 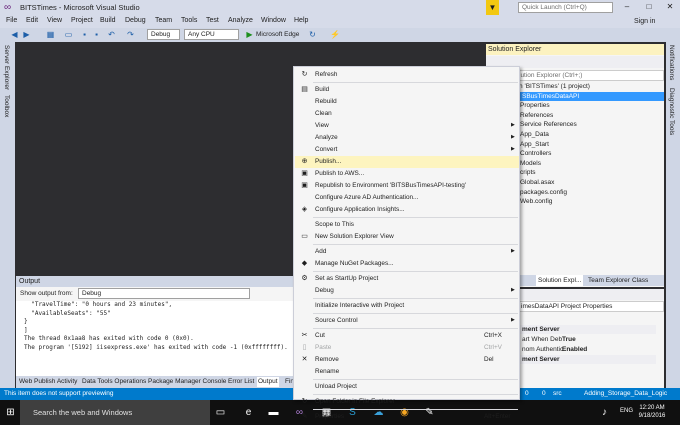 I want to click on new-project-icon: ▦, so click(x=50, y=34).